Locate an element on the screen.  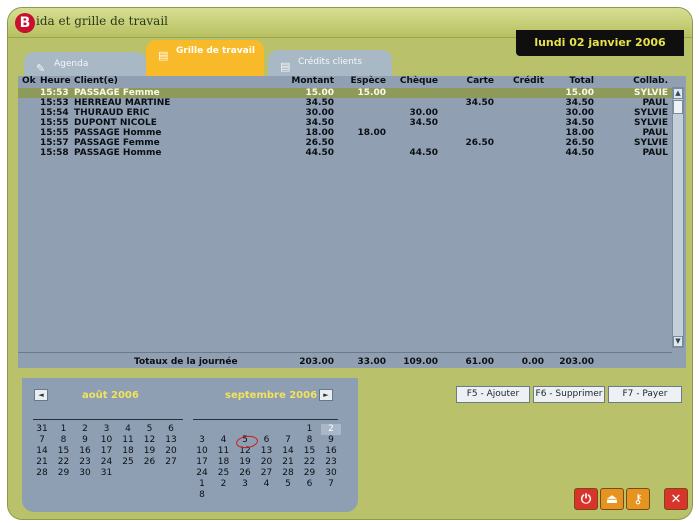
header-espece: Espèce is located at coordinates (365, 81).